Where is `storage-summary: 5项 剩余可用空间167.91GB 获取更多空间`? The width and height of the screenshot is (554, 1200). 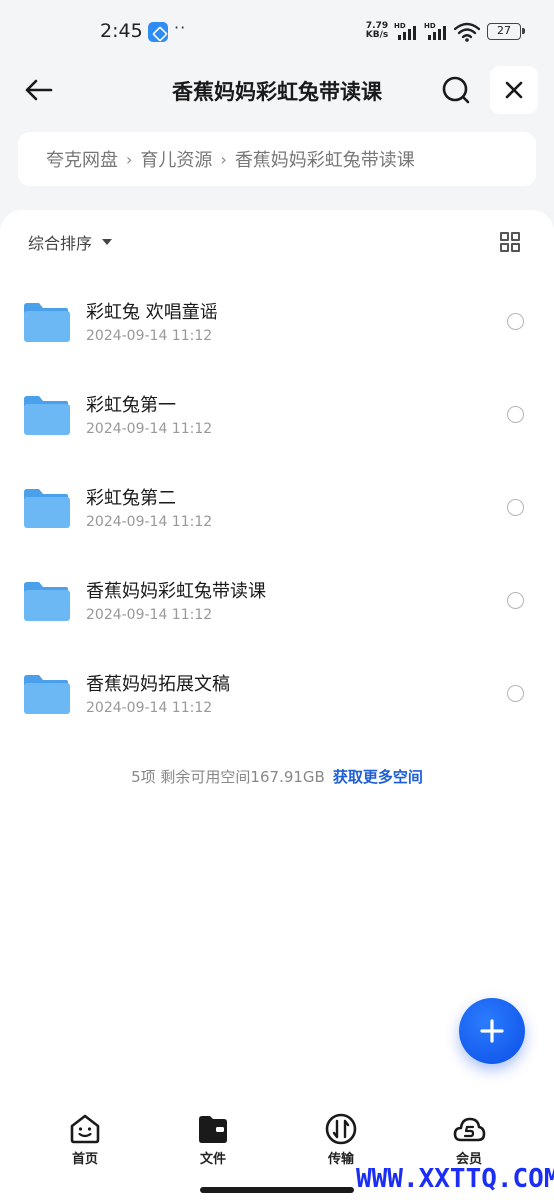
storage-summary: 5项 剩余可用空间167.91GB 获取更多空间 is located at coordinates (277, 776).